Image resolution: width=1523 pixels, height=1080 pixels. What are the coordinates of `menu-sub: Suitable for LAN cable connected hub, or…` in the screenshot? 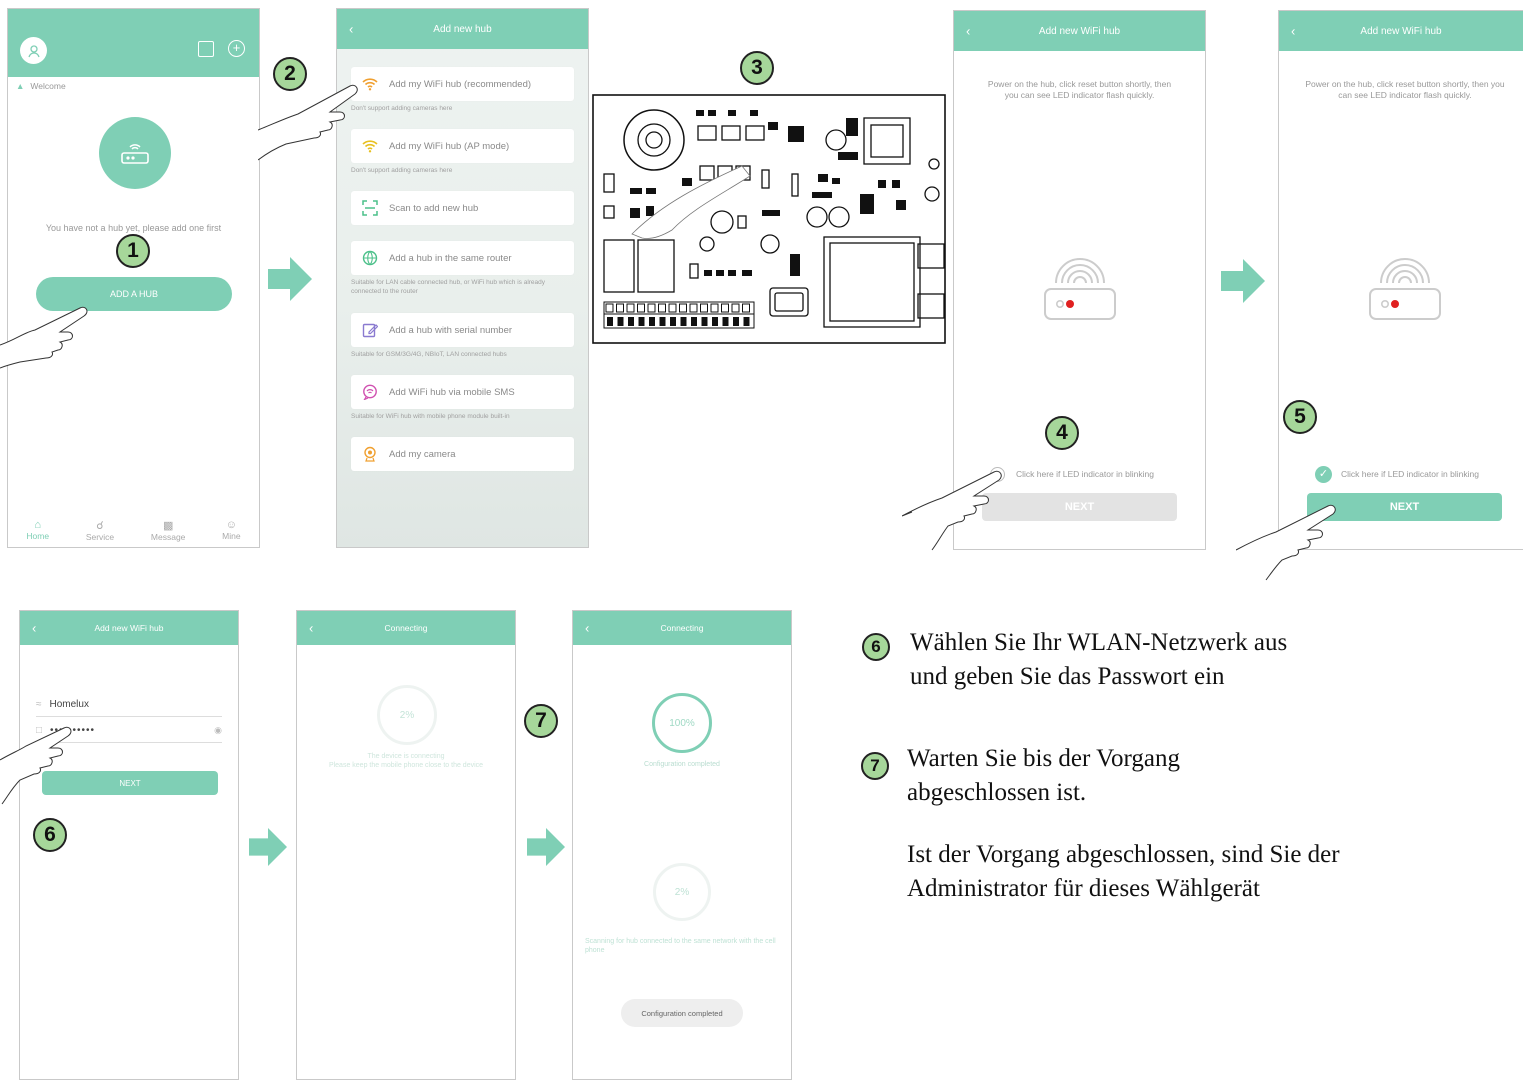 It's located at (448, 287).